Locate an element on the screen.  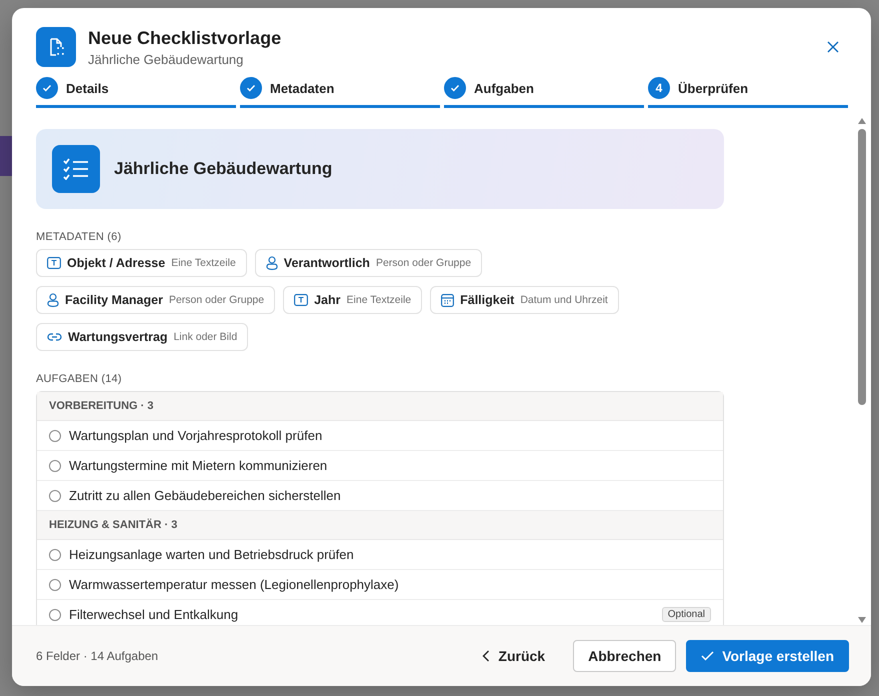
task-label: Wartungsplan und Vorjahresprotokoll prüfen is located at coordinates (196, 435).